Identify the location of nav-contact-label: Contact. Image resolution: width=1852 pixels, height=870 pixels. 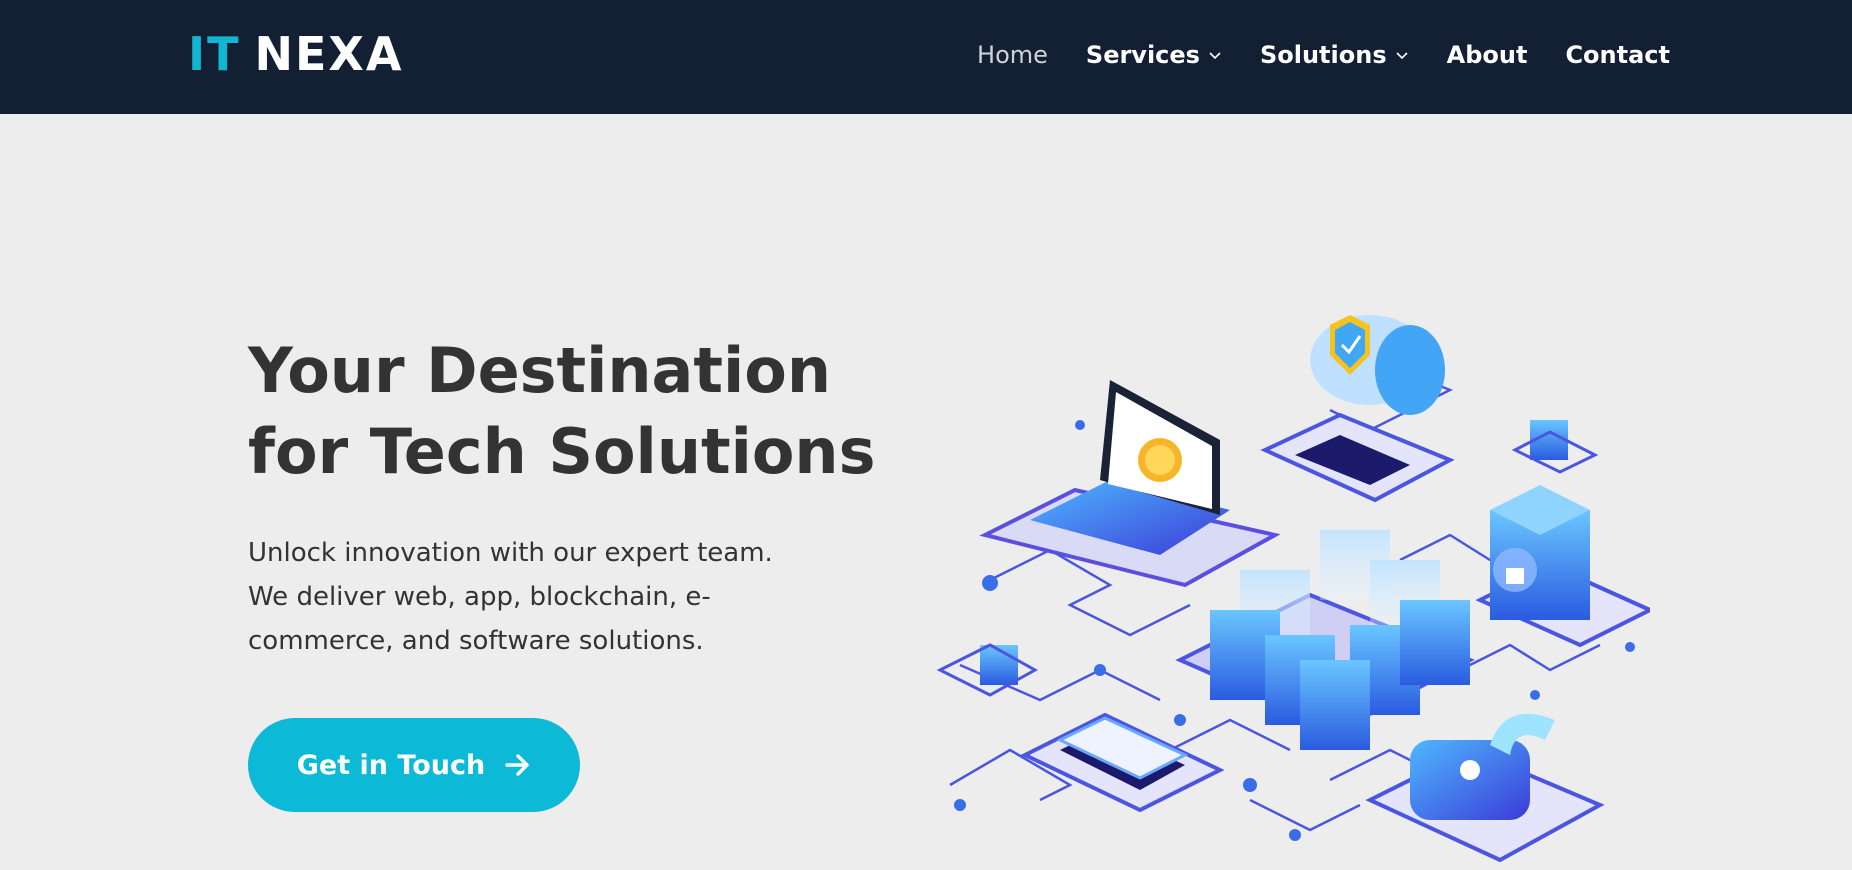
(1617, 55).